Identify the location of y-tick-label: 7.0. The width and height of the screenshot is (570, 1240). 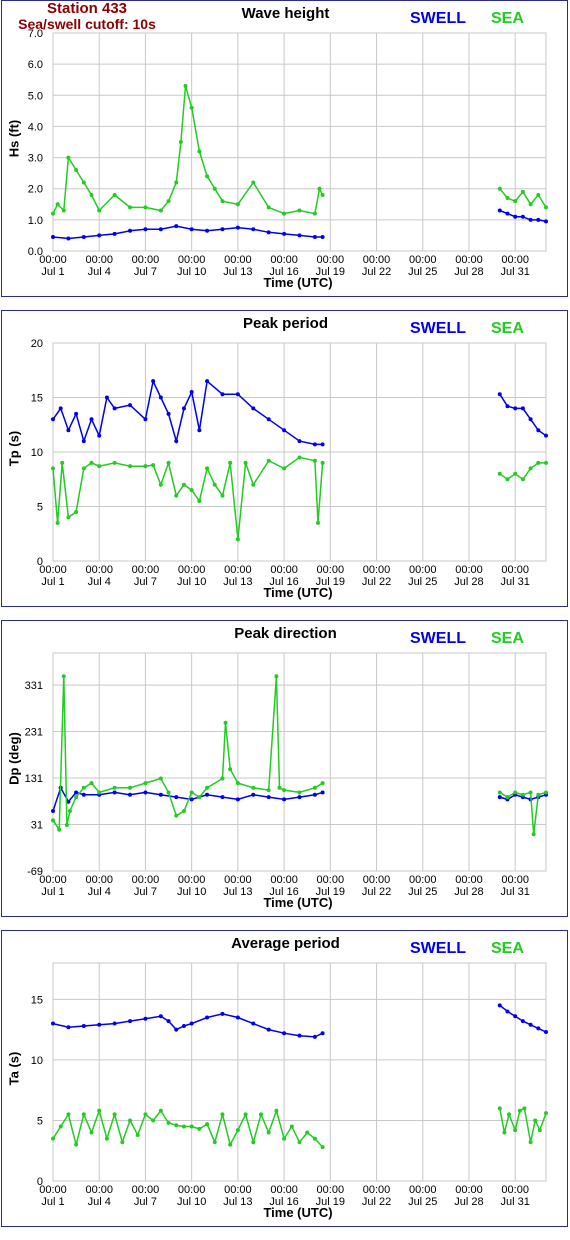
(35, 34).